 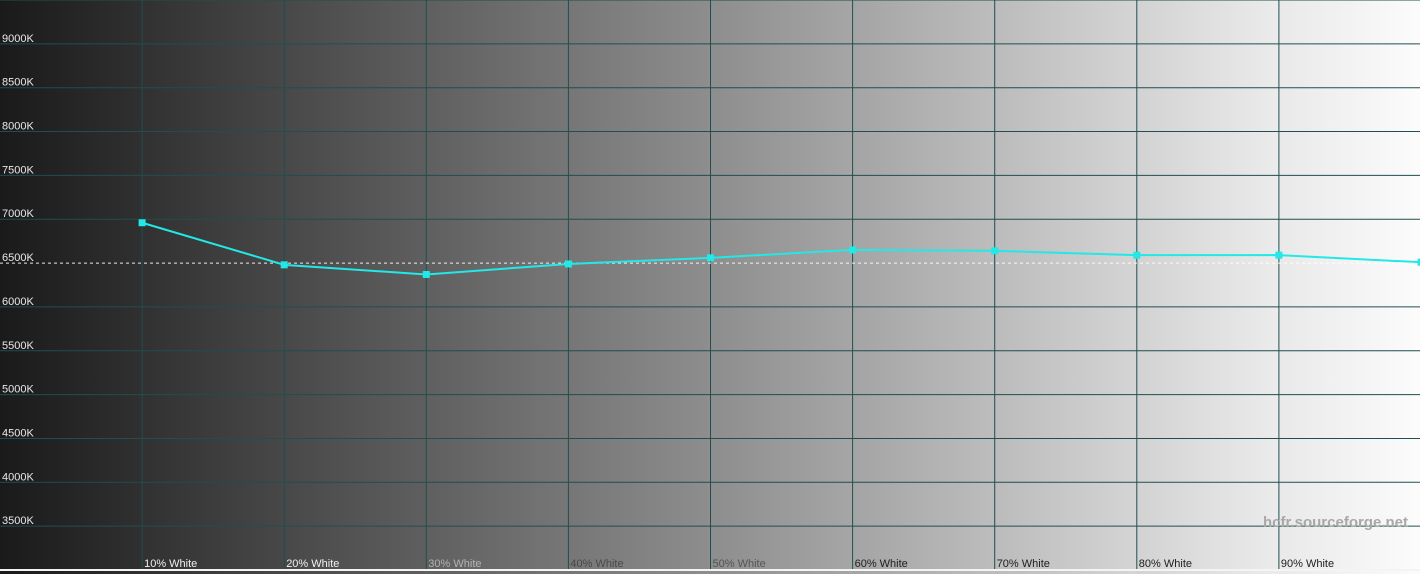 I want to click on y-tick-label: 3500K, so click(x=18, y=521).